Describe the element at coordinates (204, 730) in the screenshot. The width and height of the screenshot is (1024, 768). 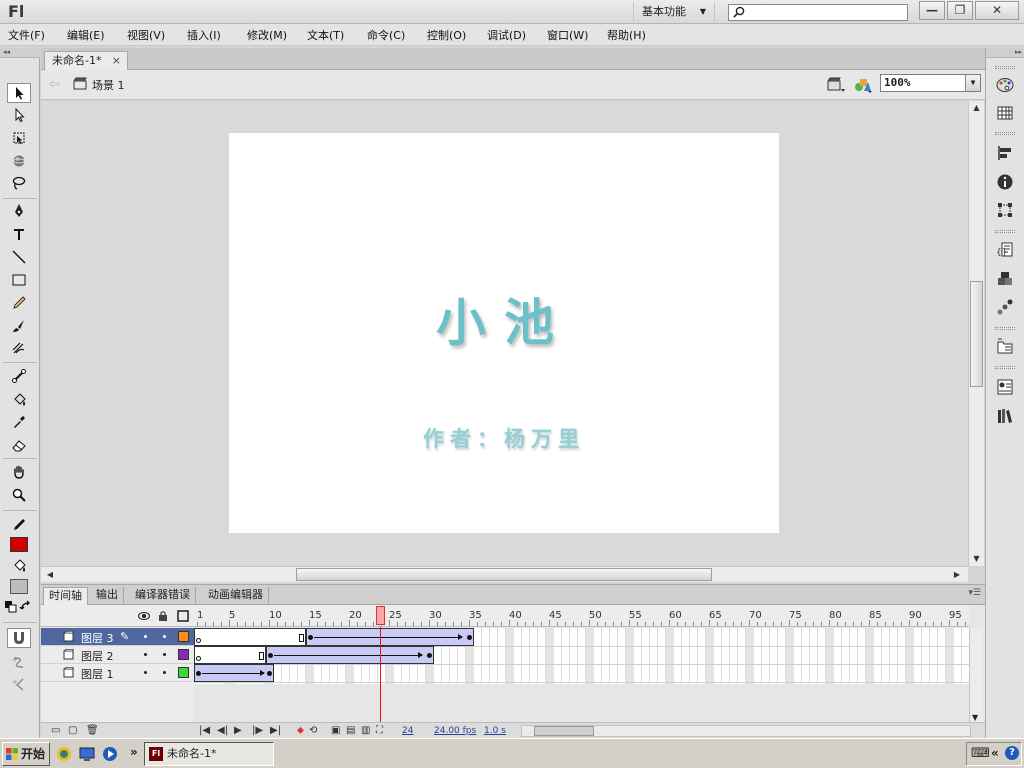
I see `go-to-first-frame-icon: |◀` at that location.